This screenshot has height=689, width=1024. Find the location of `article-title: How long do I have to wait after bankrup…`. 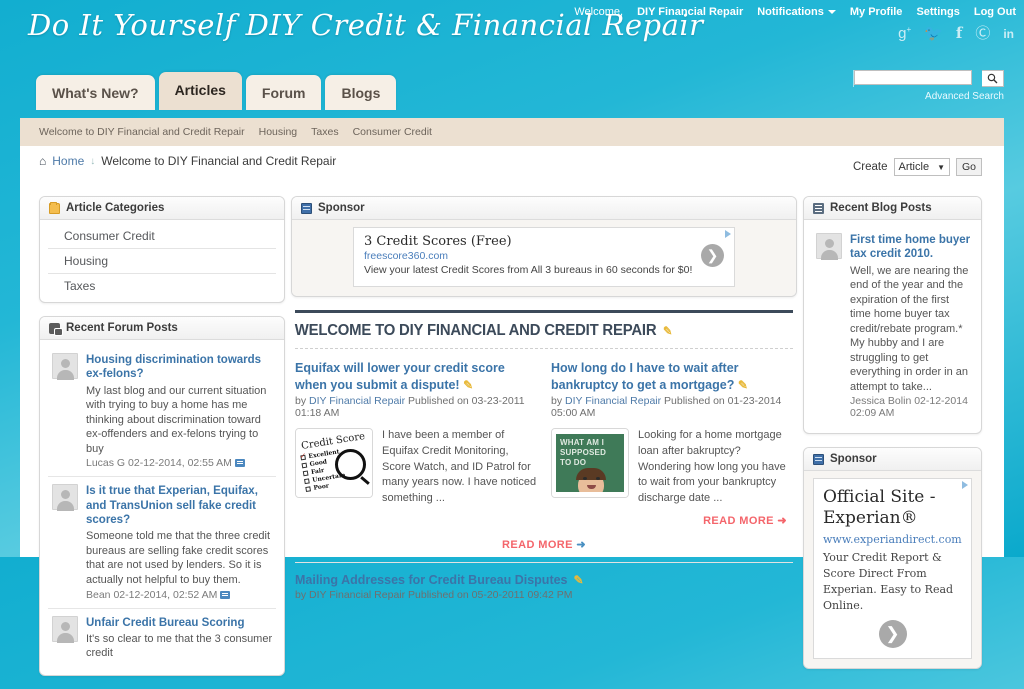

article-title: How long do I have to wait after bankrup… is located at coordinates (672, 377).